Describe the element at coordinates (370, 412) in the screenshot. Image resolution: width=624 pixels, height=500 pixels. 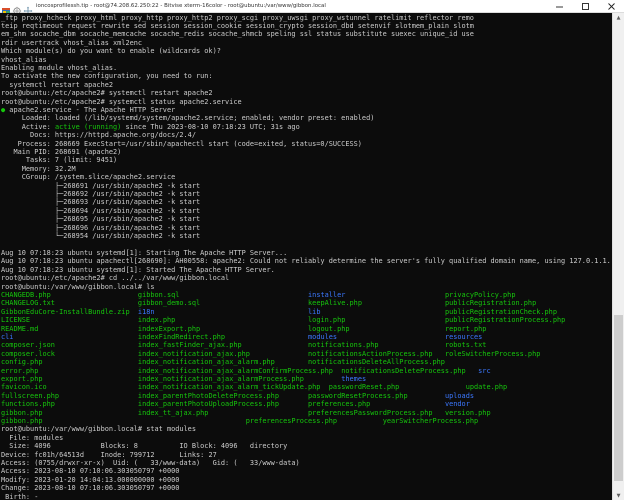
I see `terminal-text: preferencesPasswordProcess.php` at that location.